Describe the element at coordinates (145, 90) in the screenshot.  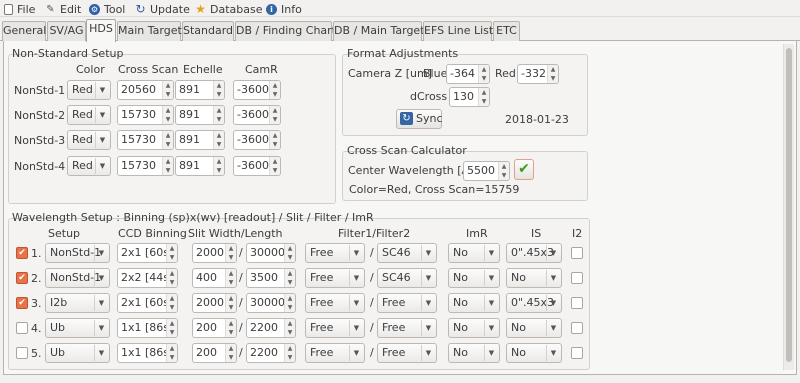
I see `cross-scan-spin: 20560 ▲ ▼` at that location.